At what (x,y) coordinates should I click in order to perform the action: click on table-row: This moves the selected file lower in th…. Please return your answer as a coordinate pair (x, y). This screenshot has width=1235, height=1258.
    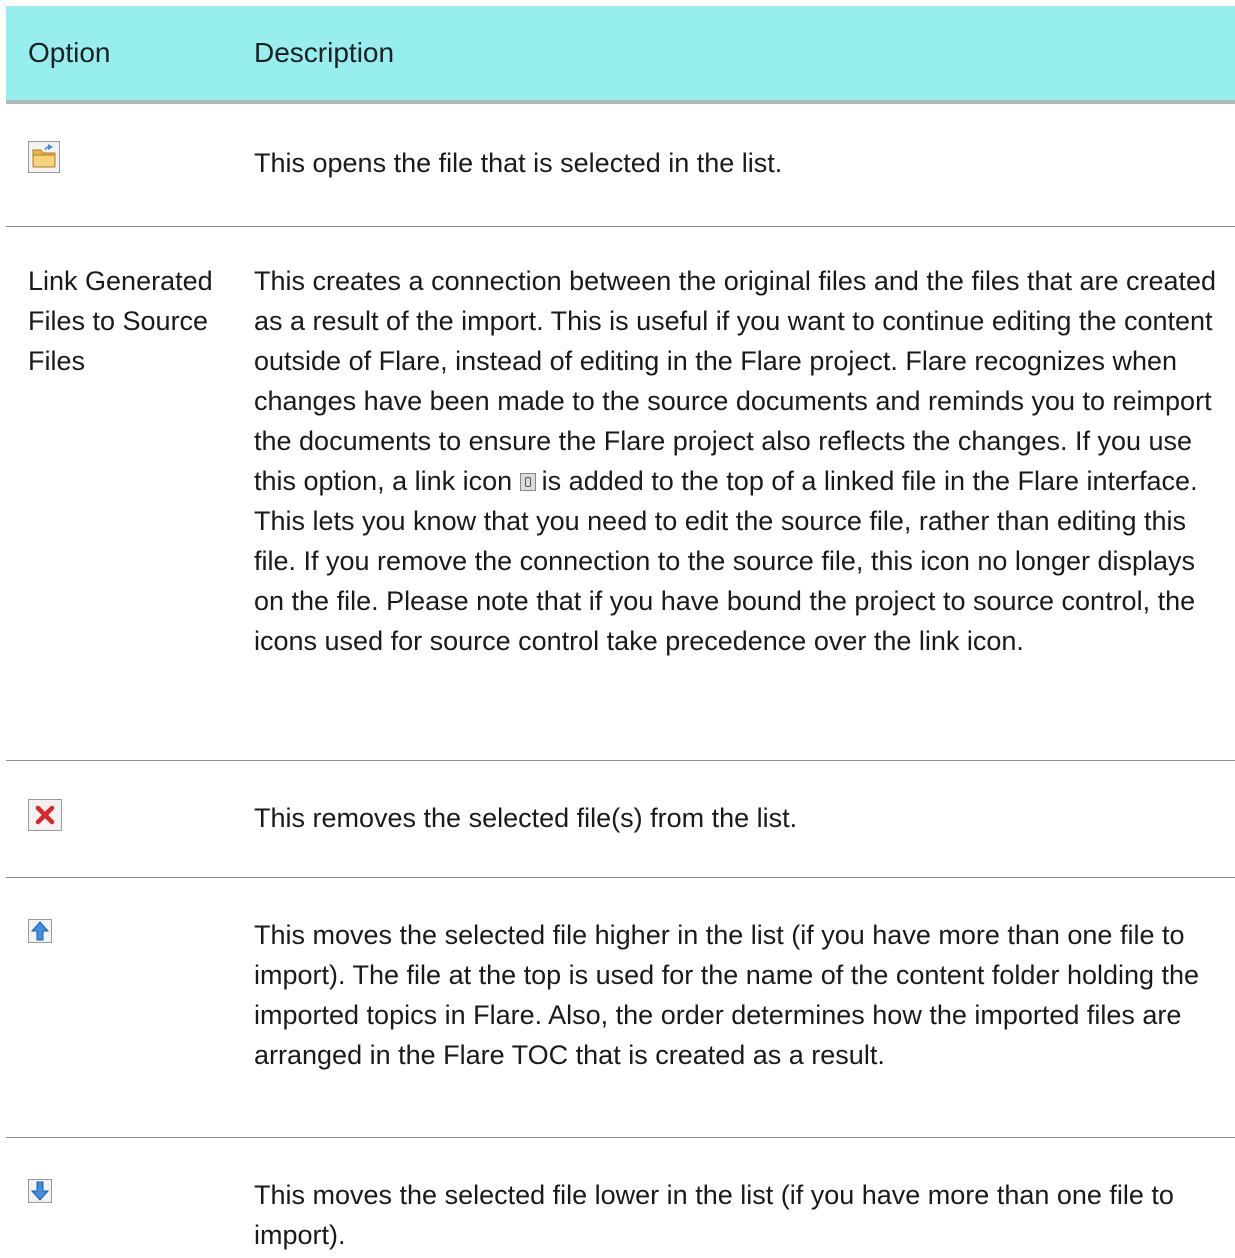
    Looking at the image, I should click on (620, 1198).